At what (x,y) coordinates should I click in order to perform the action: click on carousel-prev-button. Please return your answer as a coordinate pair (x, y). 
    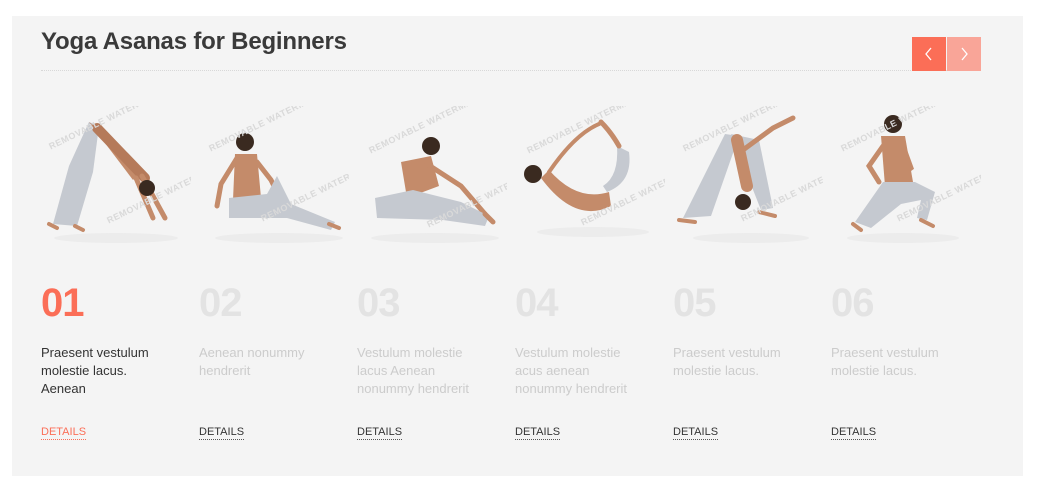
    Looking at the image, I should click on (929, 54).